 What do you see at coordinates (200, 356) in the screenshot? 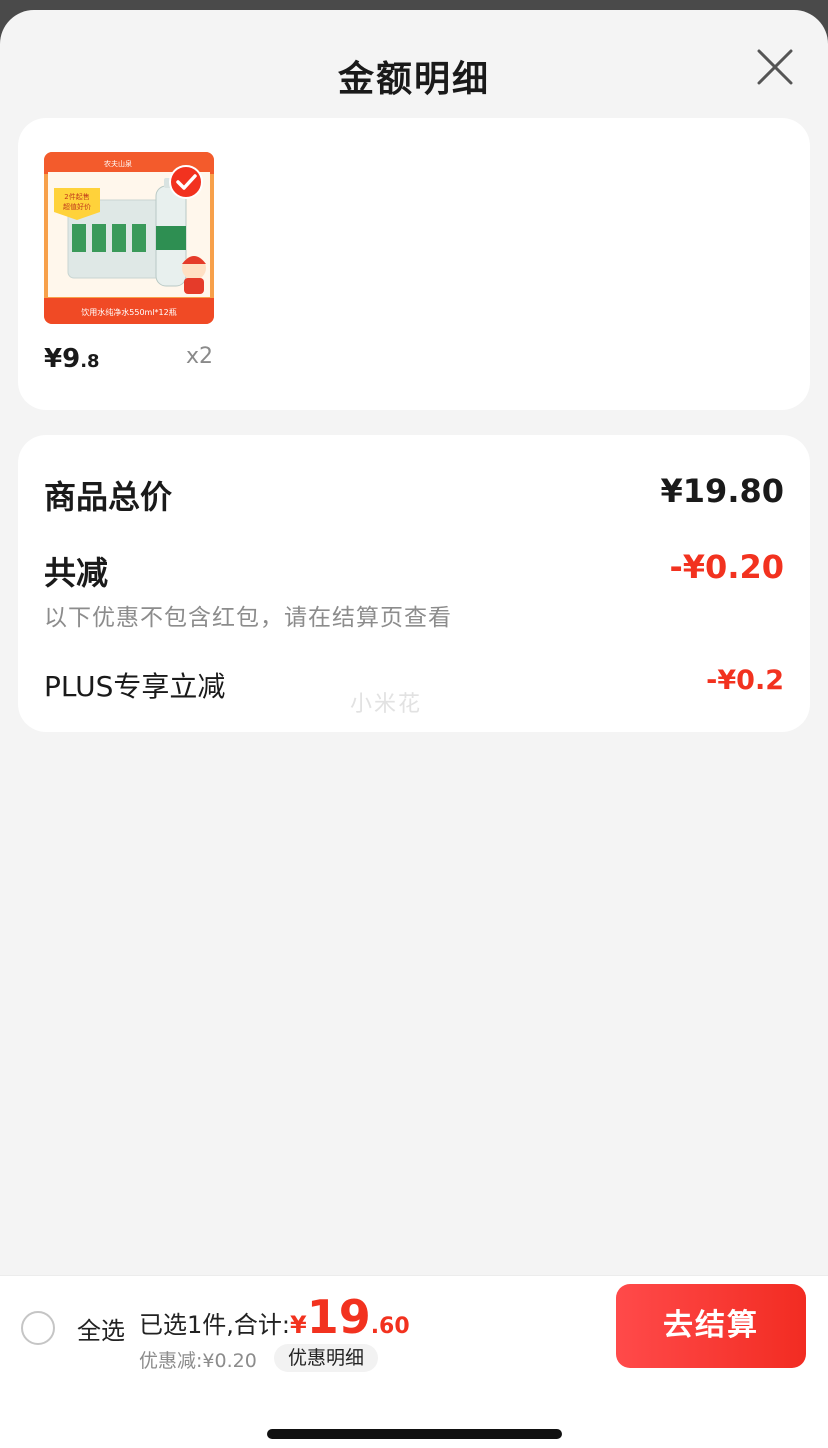
I see `product-quantity: x2` at bounding box center [200, 356].